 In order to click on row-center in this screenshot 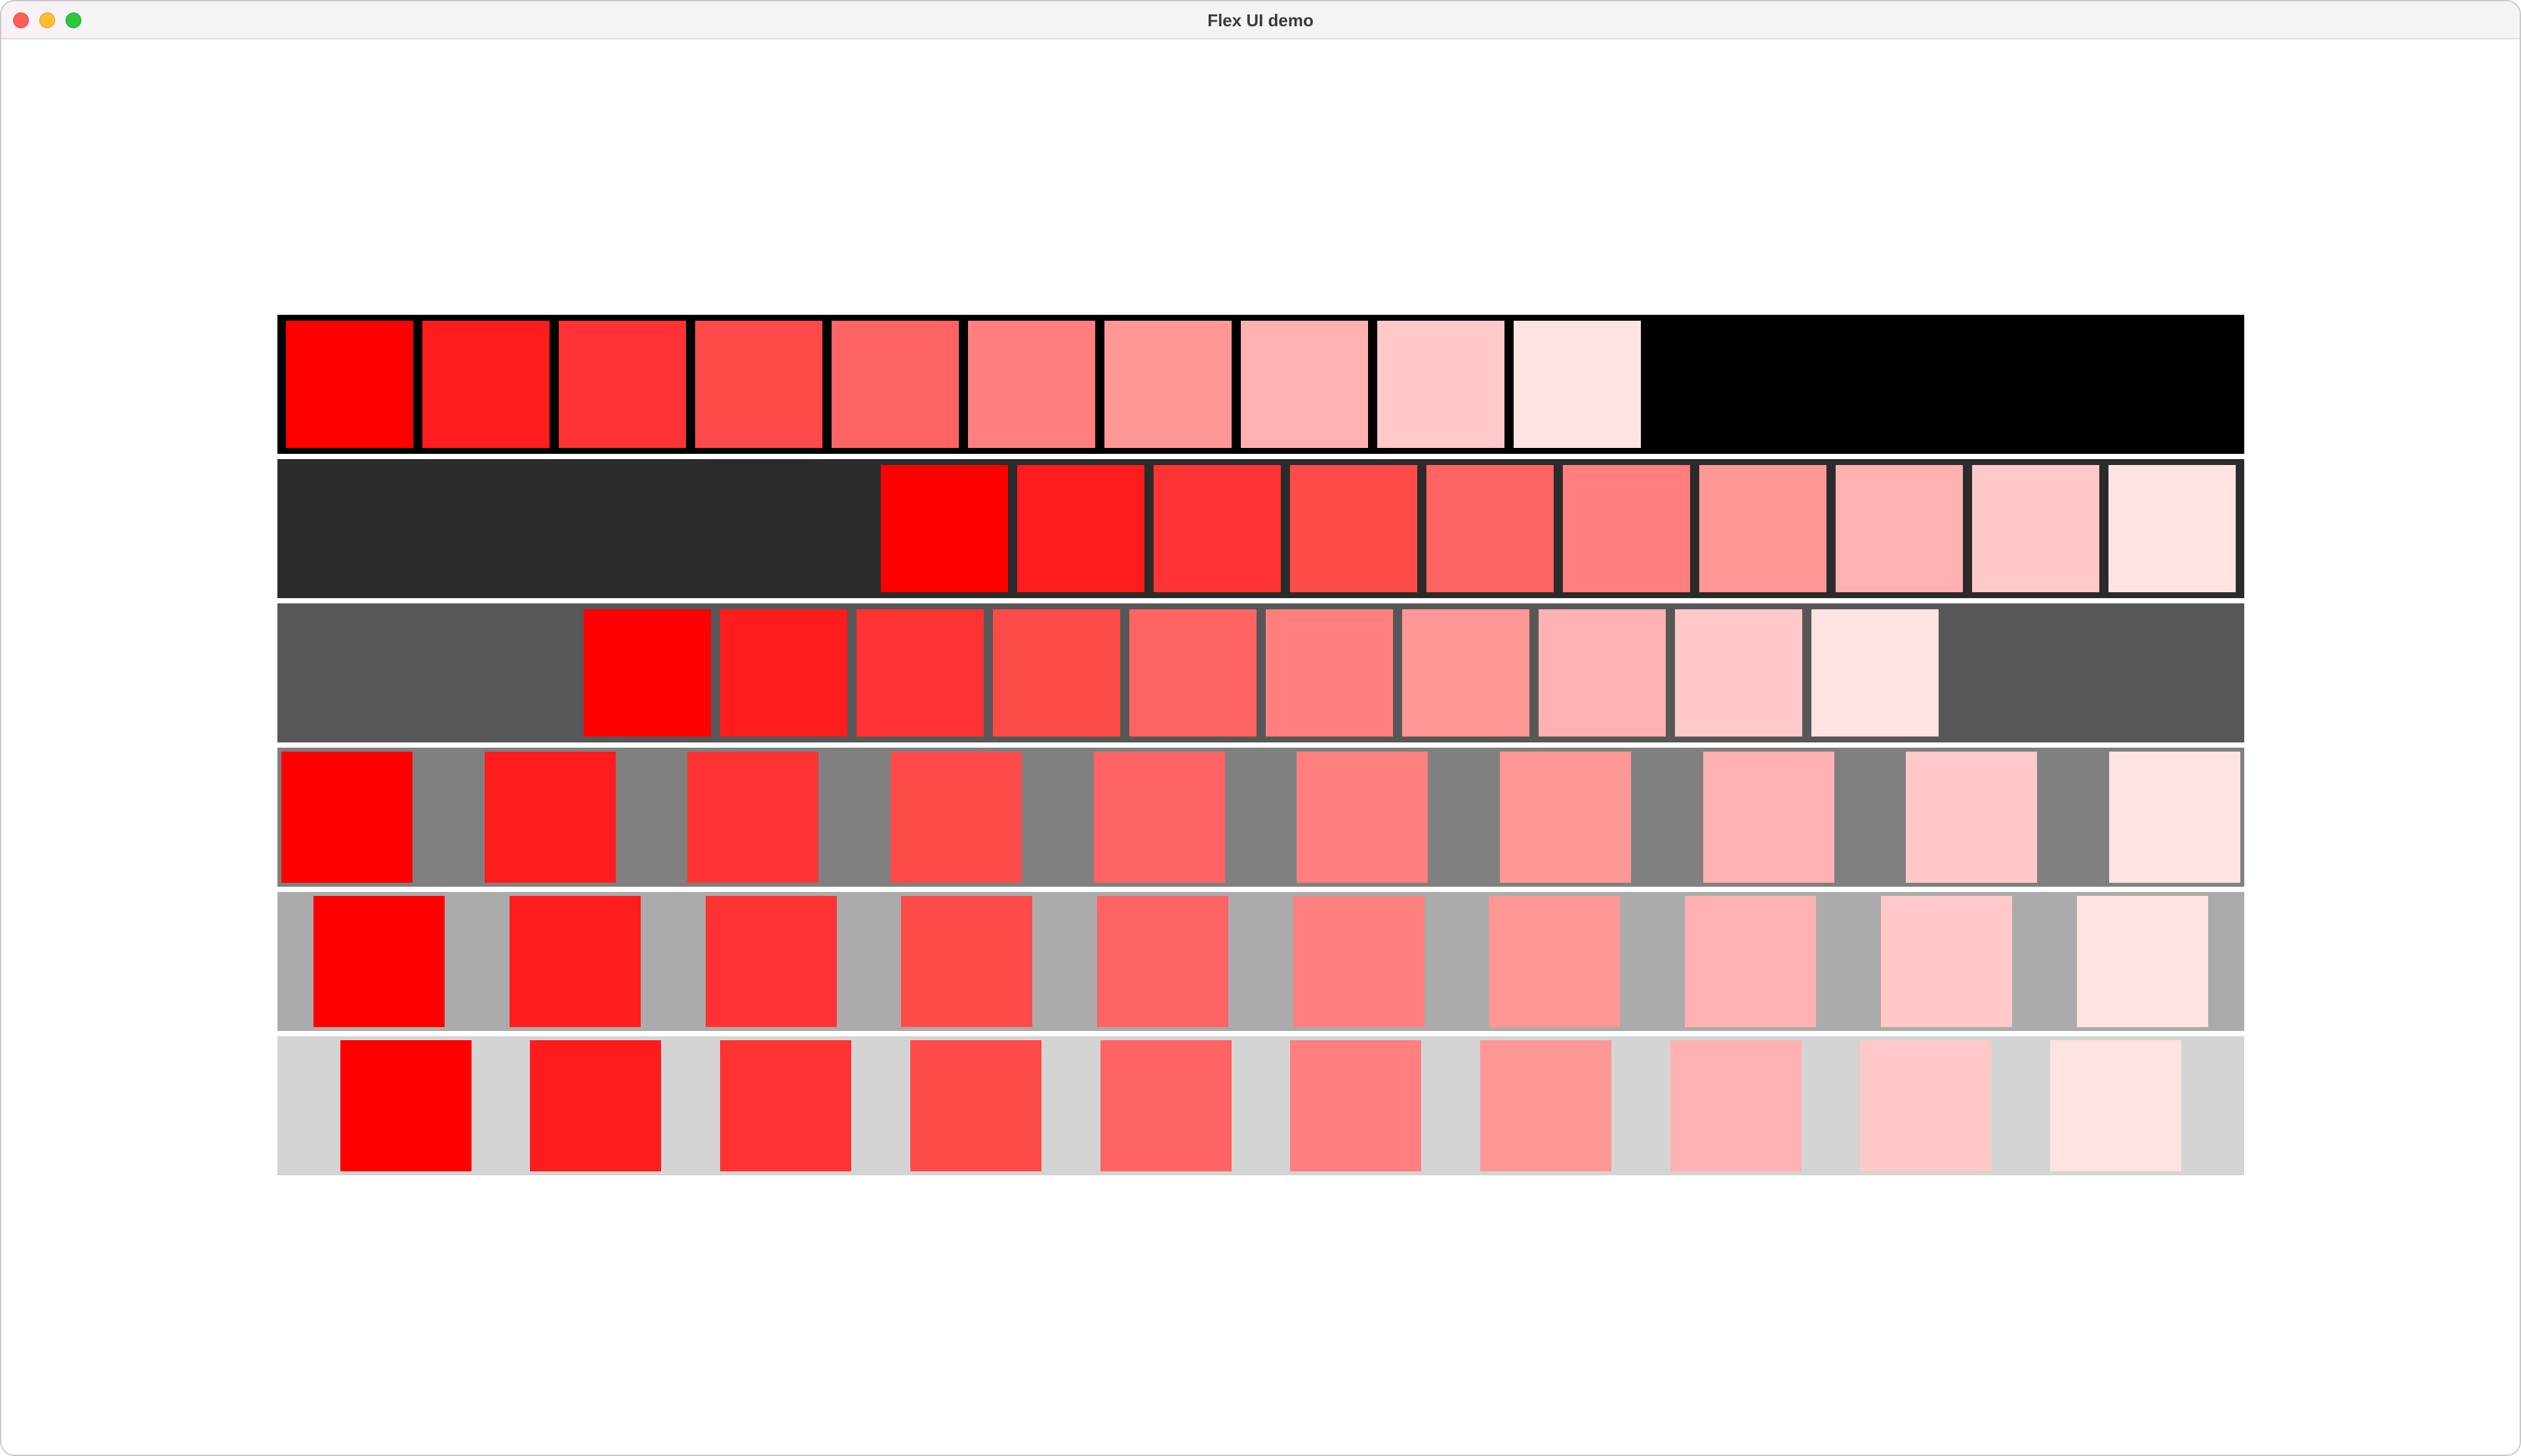, I will do `click(1260, 672)`.